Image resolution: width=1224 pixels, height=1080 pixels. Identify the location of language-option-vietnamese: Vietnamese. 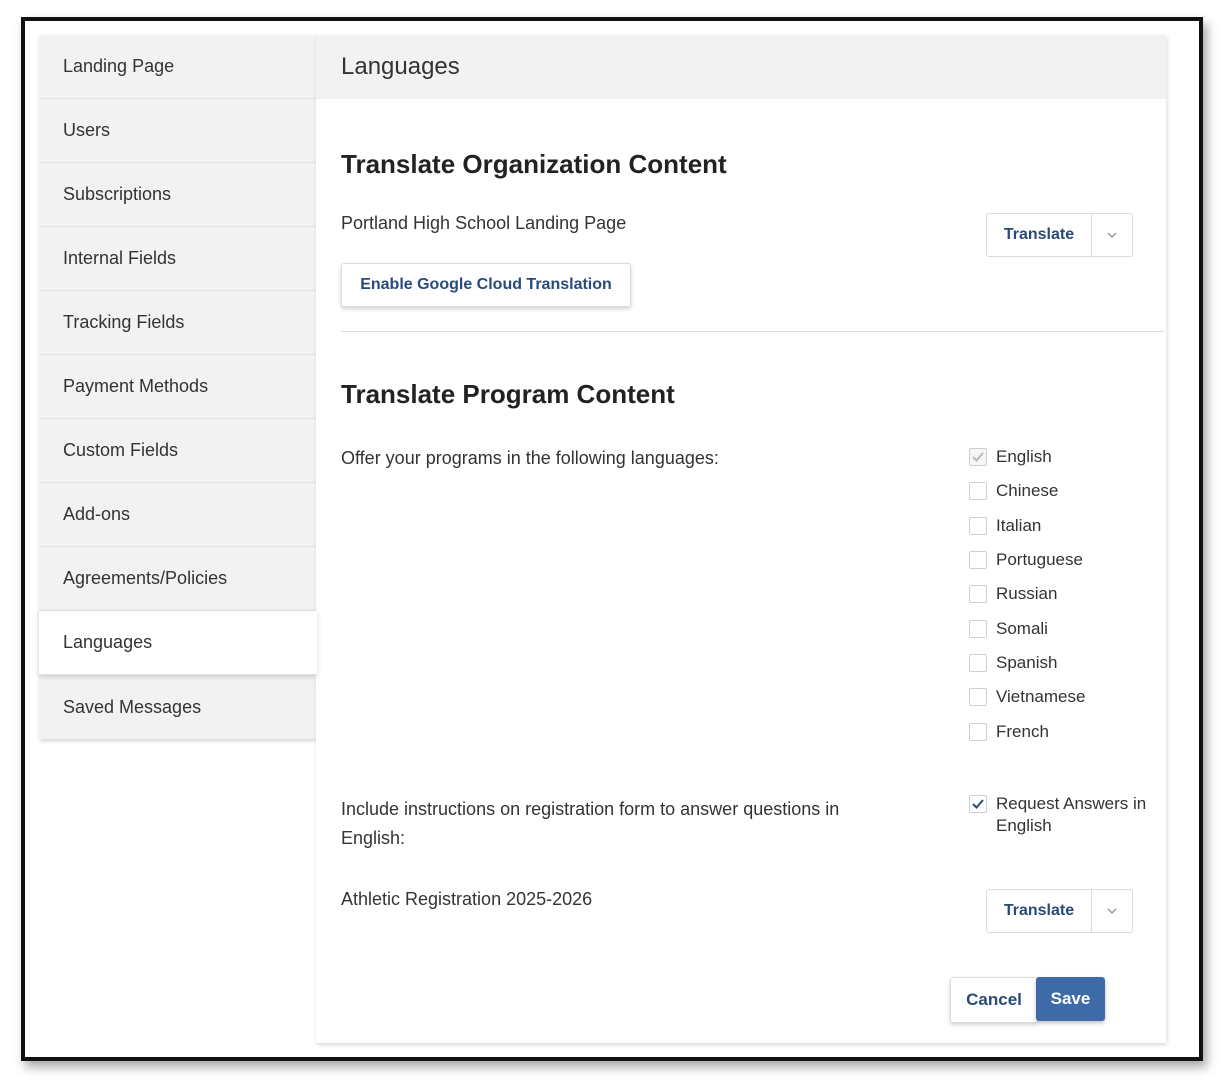
(1027, 697).